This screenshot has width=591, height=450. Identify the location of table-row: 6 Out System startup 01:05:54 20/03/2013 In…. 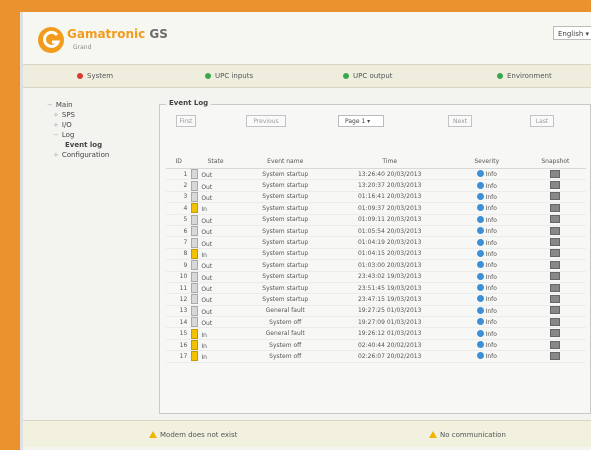
(376, 231).